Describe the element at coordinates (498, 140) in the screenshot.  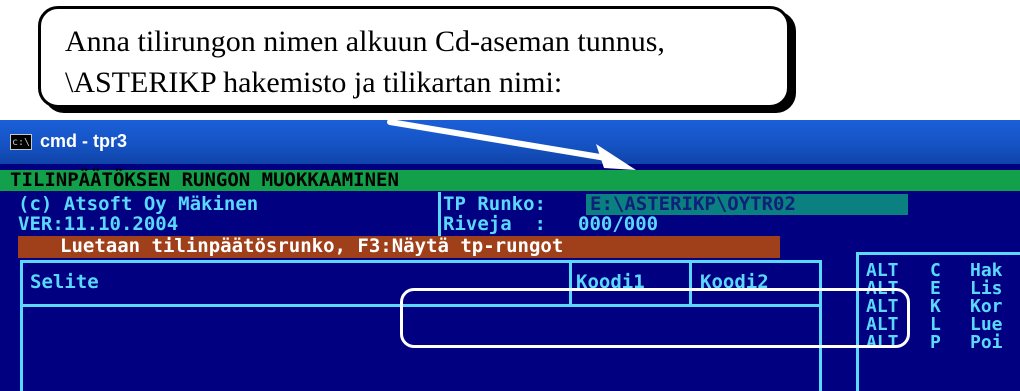
I see `pointer-arrow-shaft` at that location.